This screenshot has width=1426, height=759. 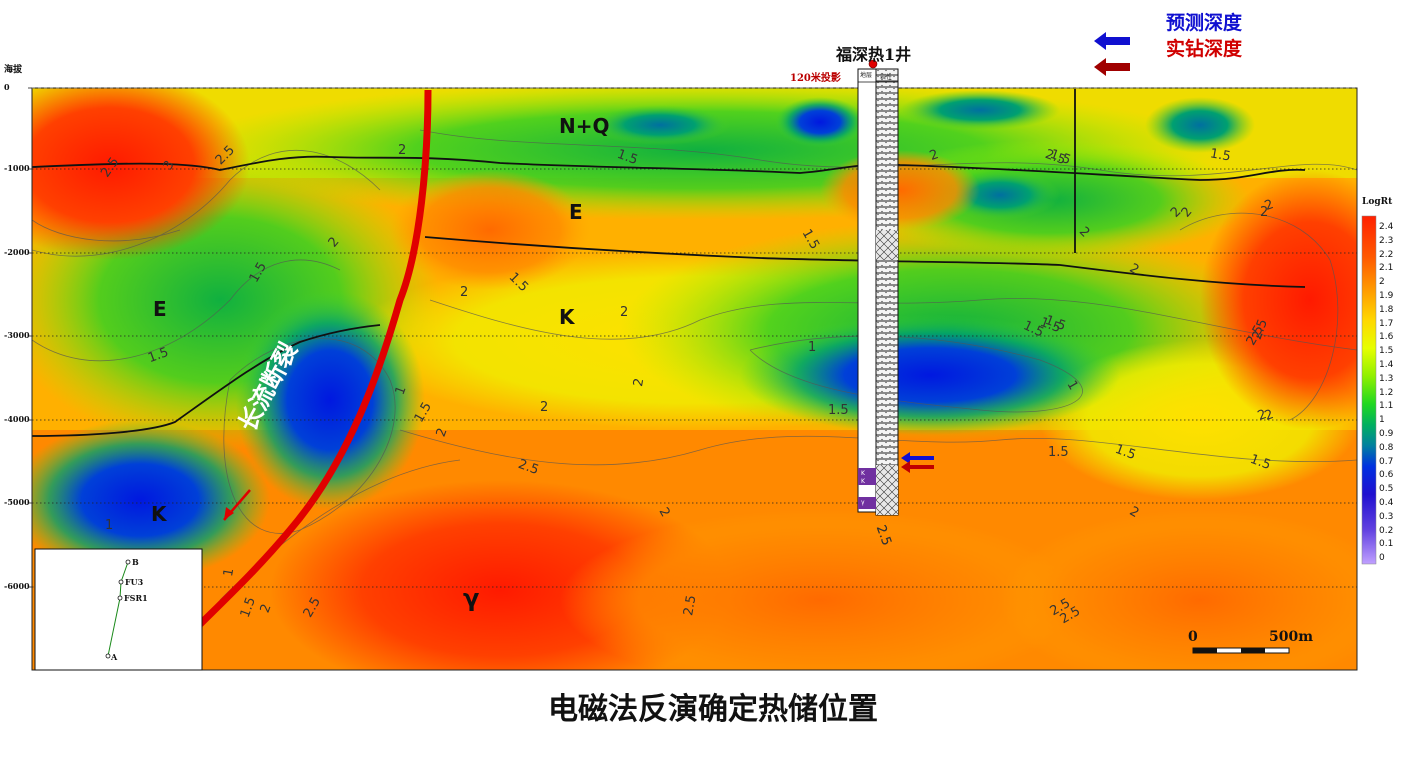 I want to click on colorbar-tick: 0.9, so click(x=1386, y=434).